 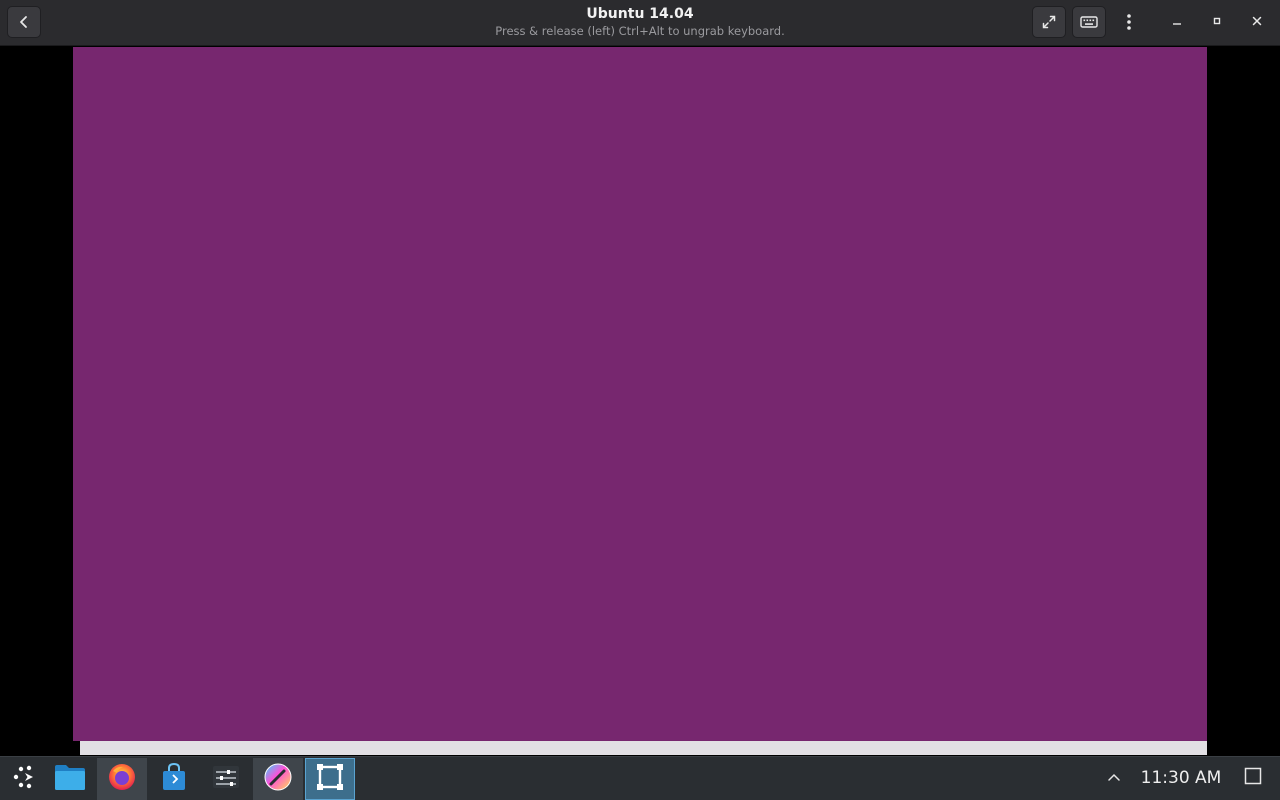 I want to click on fullscreen-icon, so click(x=1049, y=22).